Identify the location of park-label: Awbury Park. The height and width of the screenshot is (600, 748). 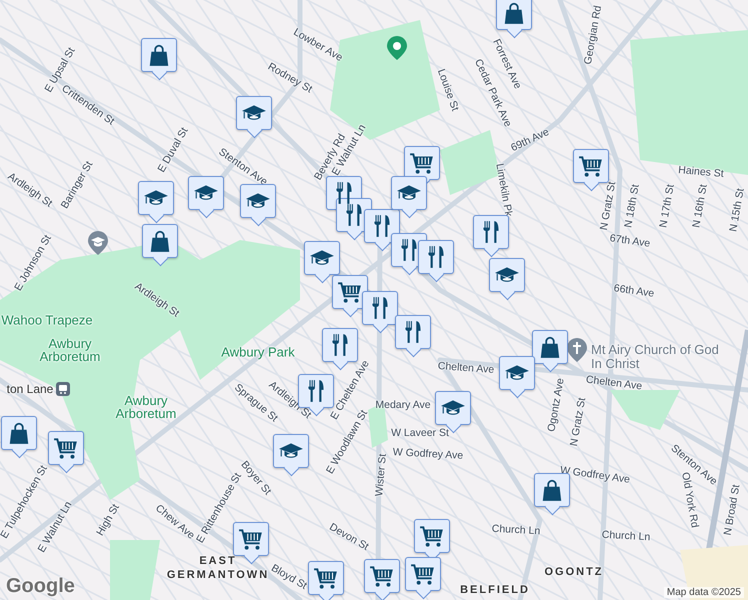
(258, 352).